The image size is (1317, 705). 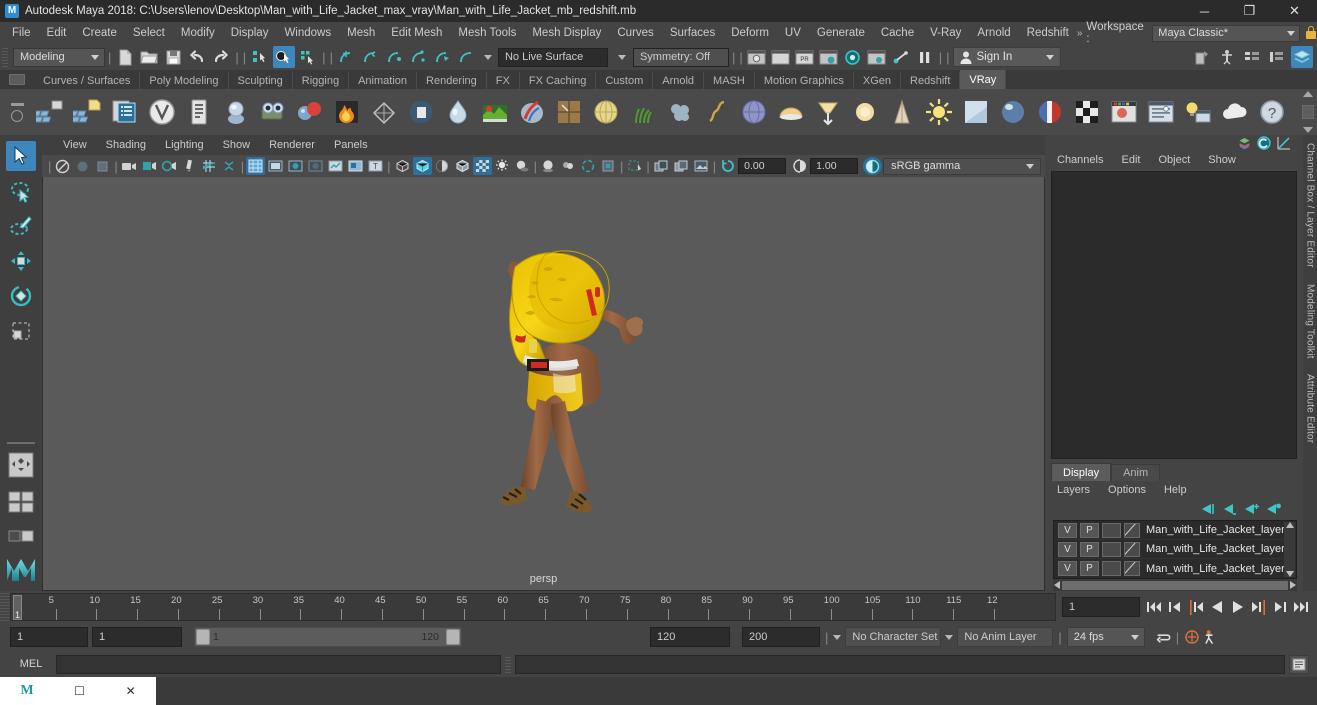 I want to click on vtab-attribute-editor: Attribute Editor, so click(x=1310, y=408).